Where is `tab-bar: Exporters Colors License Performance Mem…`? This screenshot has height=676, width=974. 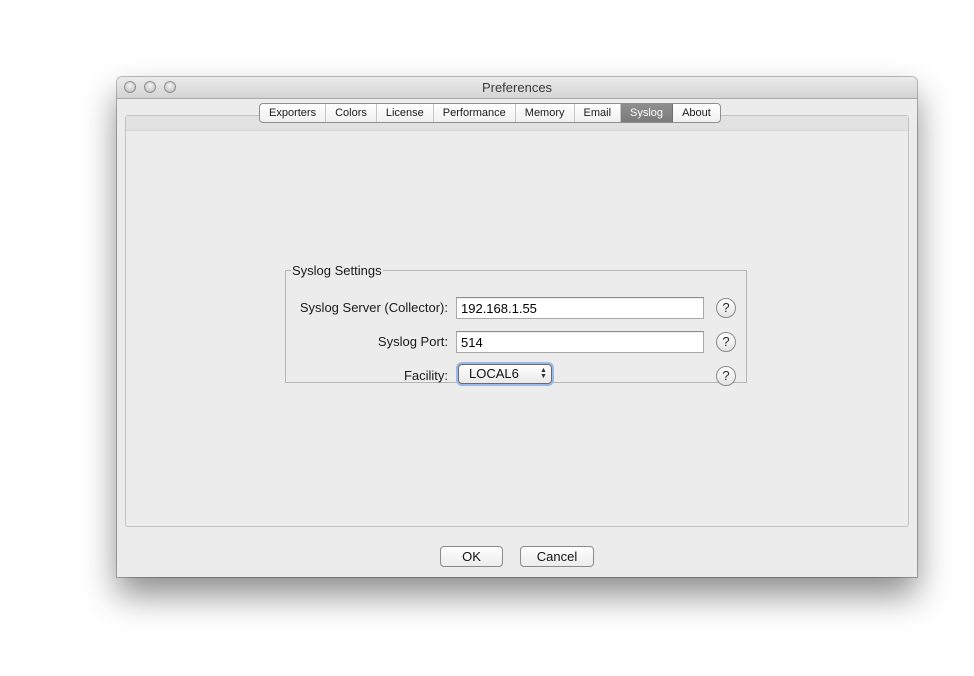 tab-bar: Exporters Colors License Performance Mem… is located at coordinates (490, 113).